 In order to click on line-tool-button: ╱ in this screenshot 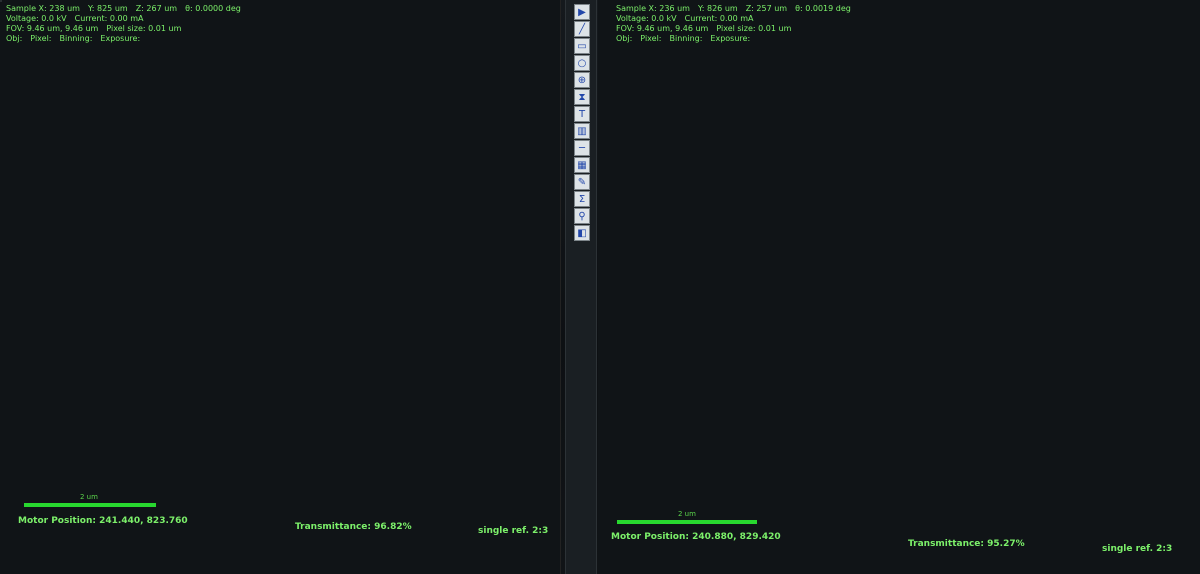, I will do `click(582, 29)`.